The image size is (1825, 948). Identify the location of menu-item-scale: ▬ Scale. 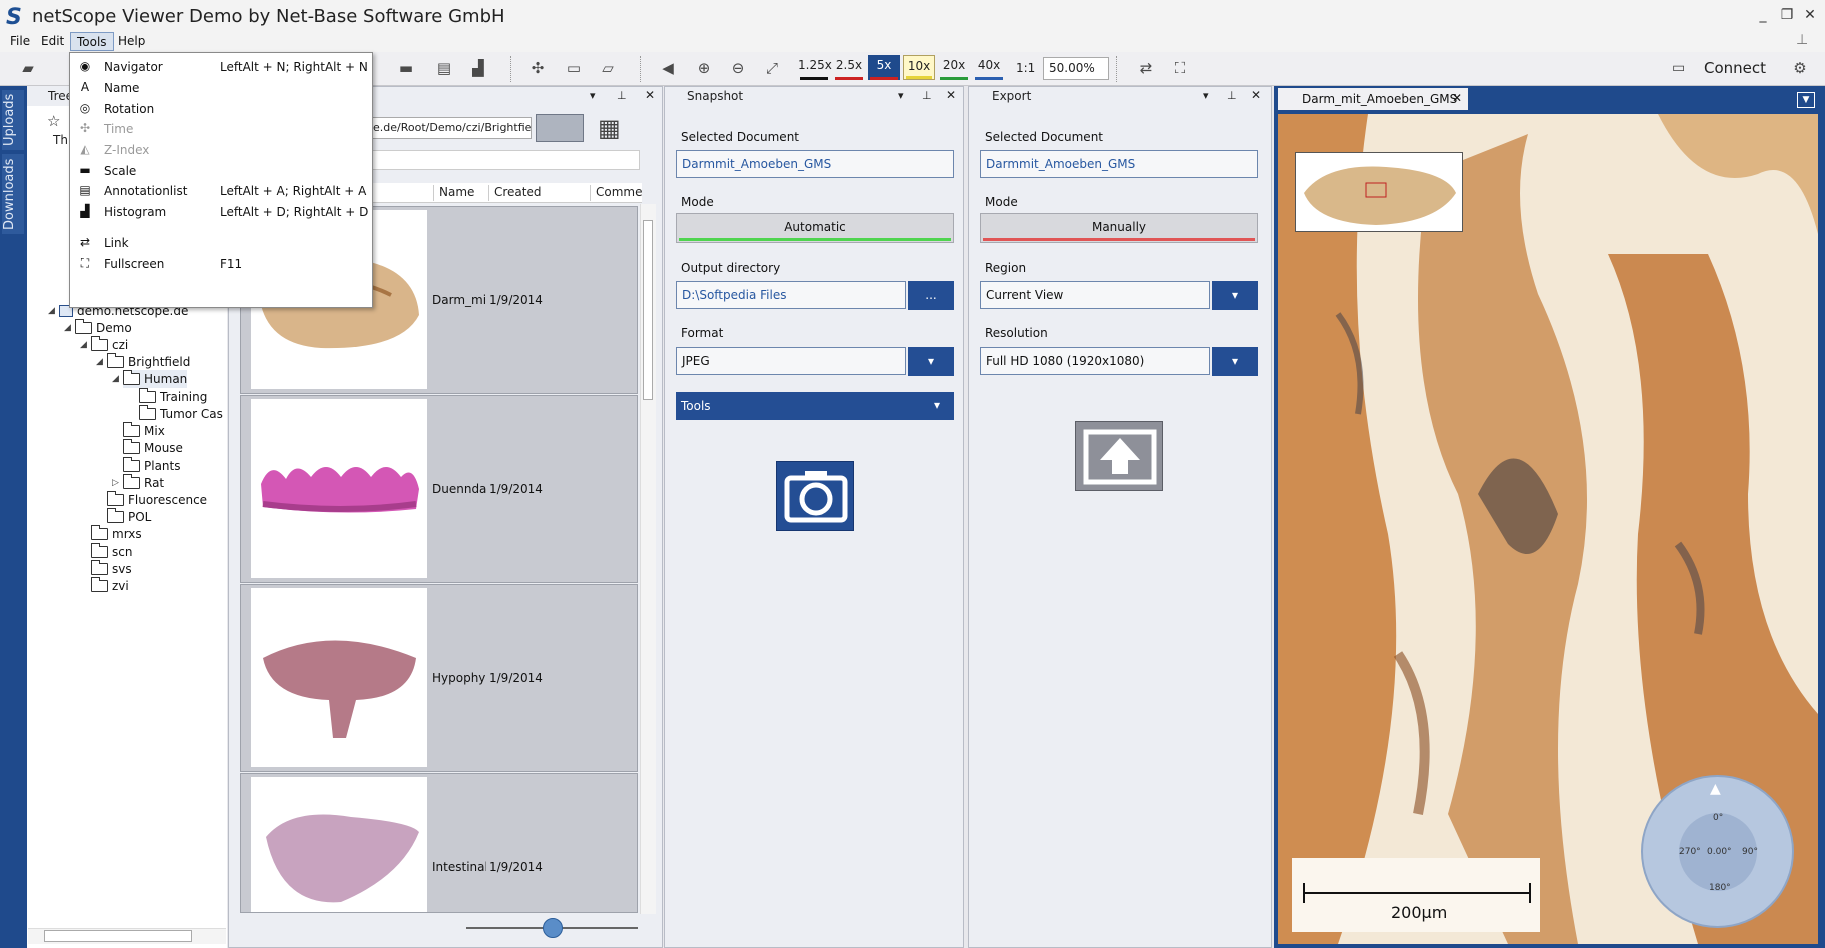
(221, 171).